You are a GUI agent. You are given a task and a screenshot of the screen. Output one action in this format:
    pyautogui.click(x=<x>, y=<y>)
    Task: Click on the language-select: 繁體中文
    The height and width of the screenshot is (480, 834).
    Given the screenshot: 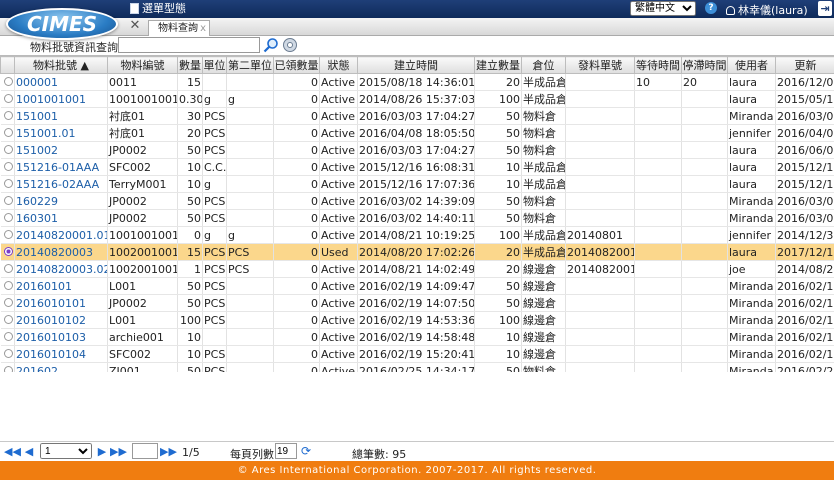 What is the action you would take?
    pyautogui.click(x=663, y=8)
    